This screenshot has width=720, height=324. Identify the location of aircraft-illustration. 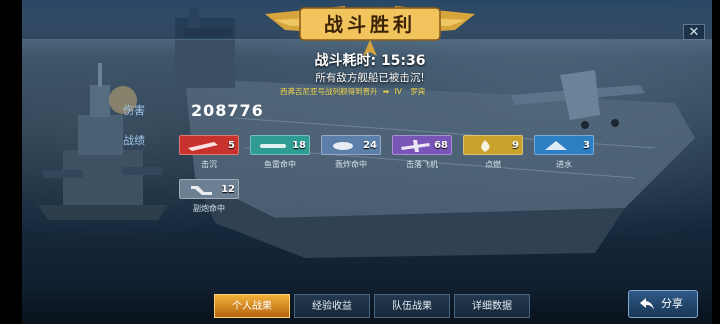
(577, 99).